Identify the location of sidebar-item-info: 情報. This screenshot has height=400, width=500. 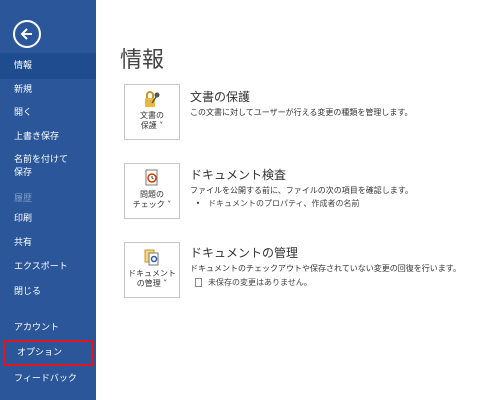
(48, 66).